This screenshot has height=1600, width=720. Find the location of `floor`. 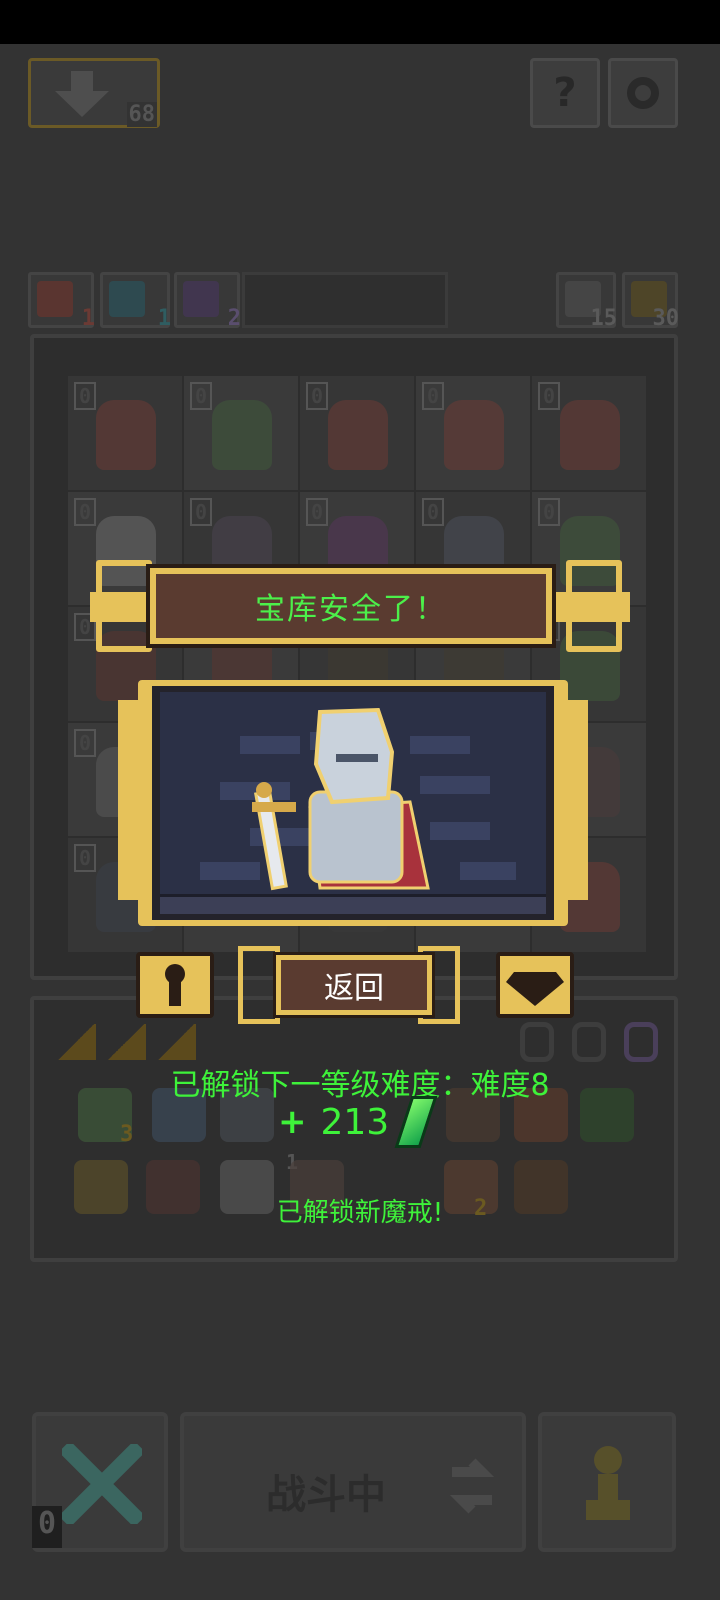

floor is located at coordinates (353, 904).